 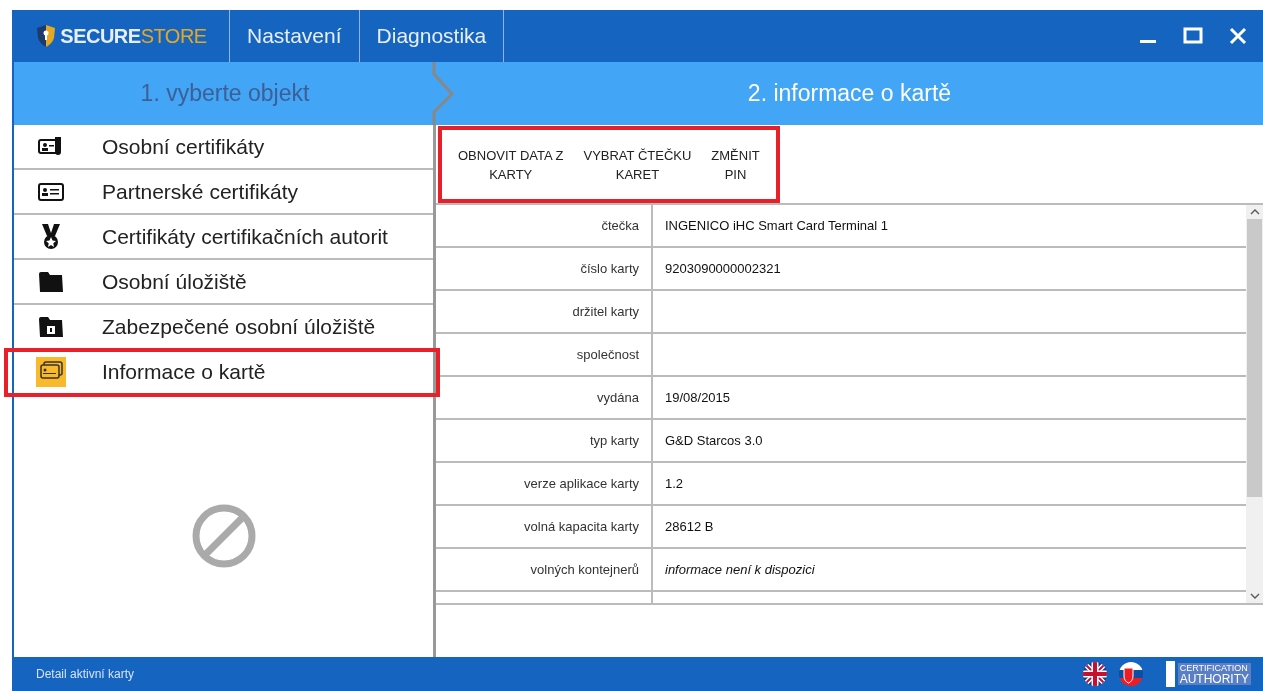 I want to click on field-label: verze aplikace karty, so click(x=581, y=483).